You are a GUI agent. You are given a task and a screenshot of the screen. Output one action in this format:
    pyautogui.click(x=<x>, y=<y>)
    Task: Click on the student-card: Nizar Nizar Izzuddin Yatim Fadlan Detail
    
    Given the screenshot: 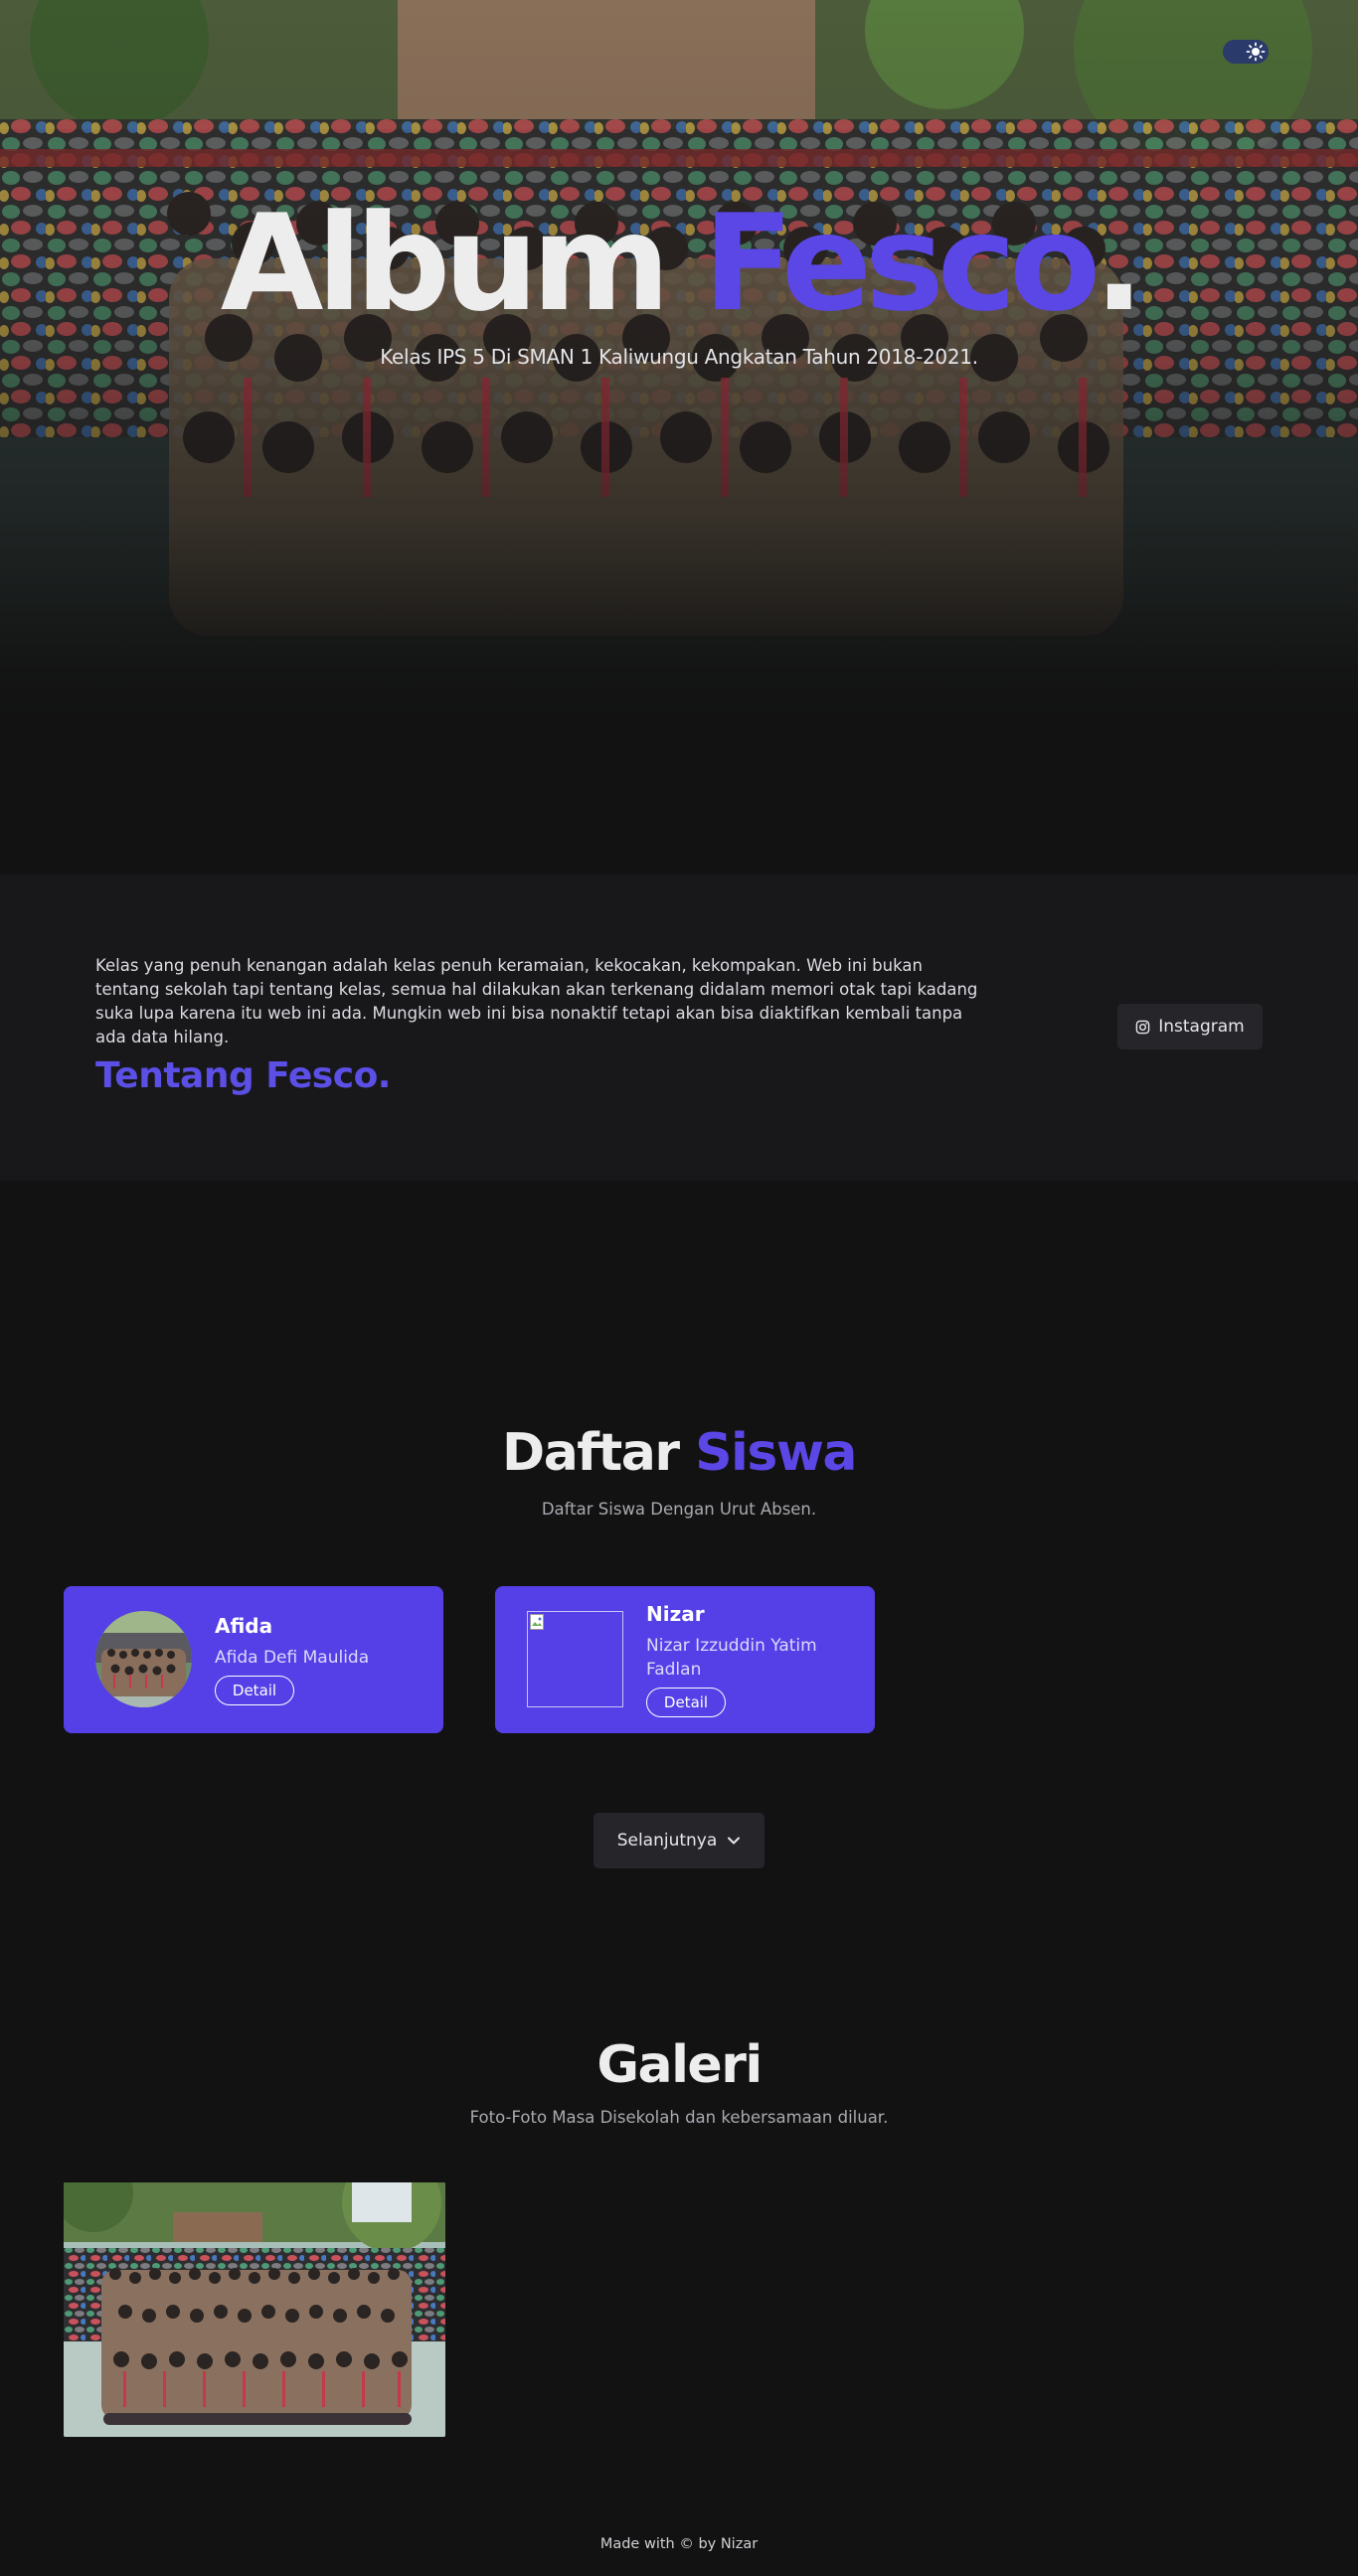 What is the action you would take?
    pyautogui.click(x=685, y=1659)
    